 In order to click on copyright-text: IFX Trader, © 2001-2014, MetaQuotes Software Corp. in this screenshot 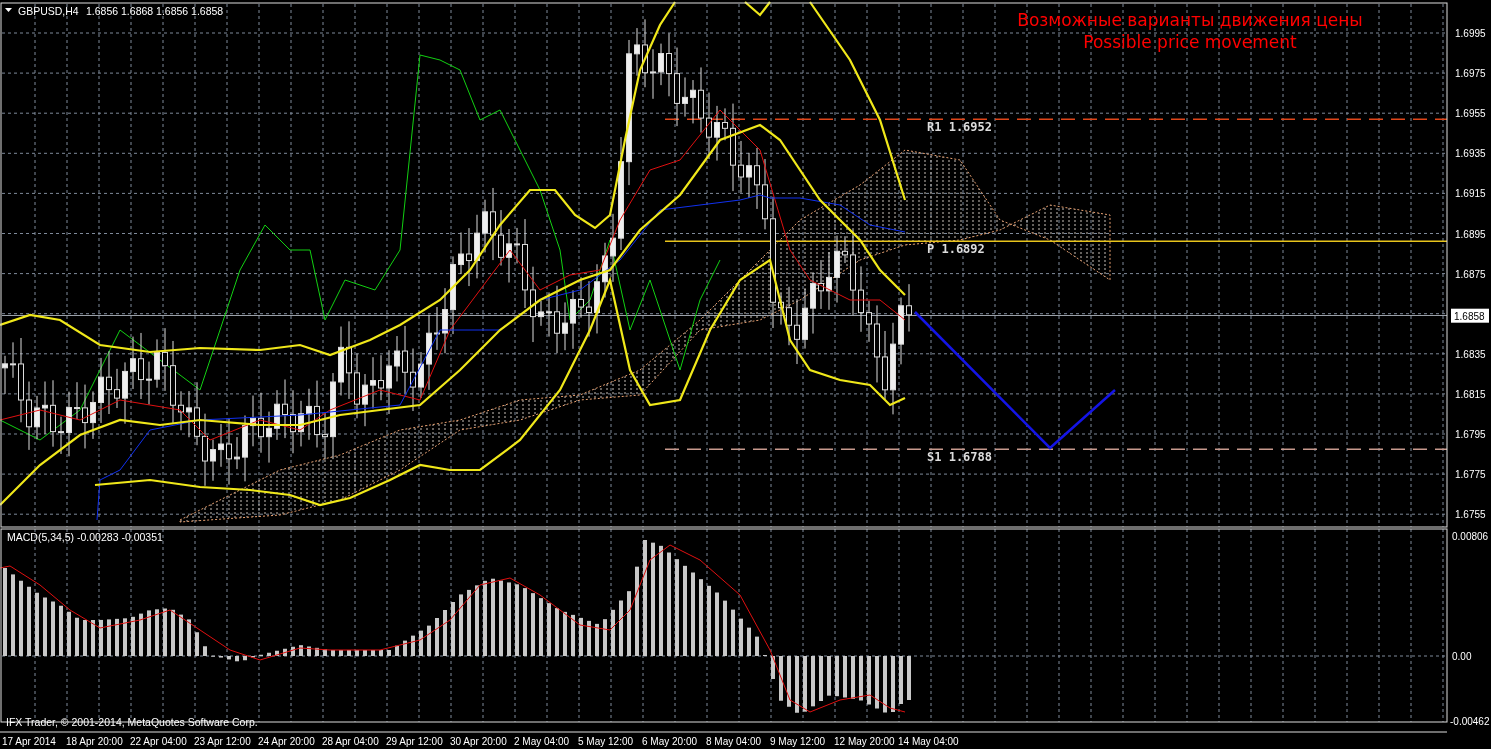, I will do `click(132, 722)`.